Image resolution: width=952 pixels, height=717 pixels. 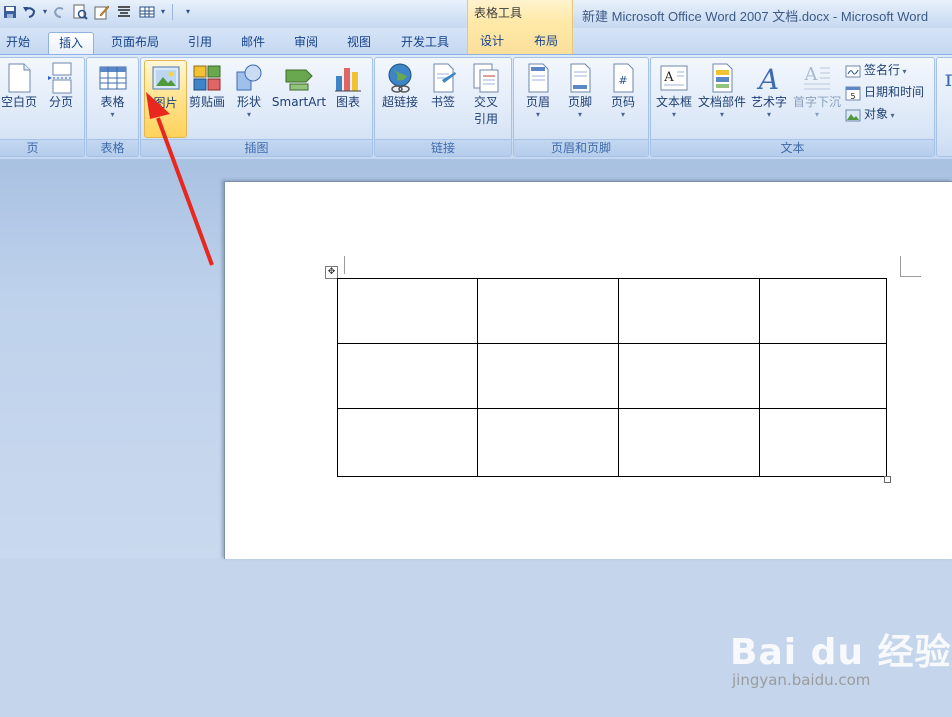 I want to click on wordart-icon: A, so click(x=767, y=78).